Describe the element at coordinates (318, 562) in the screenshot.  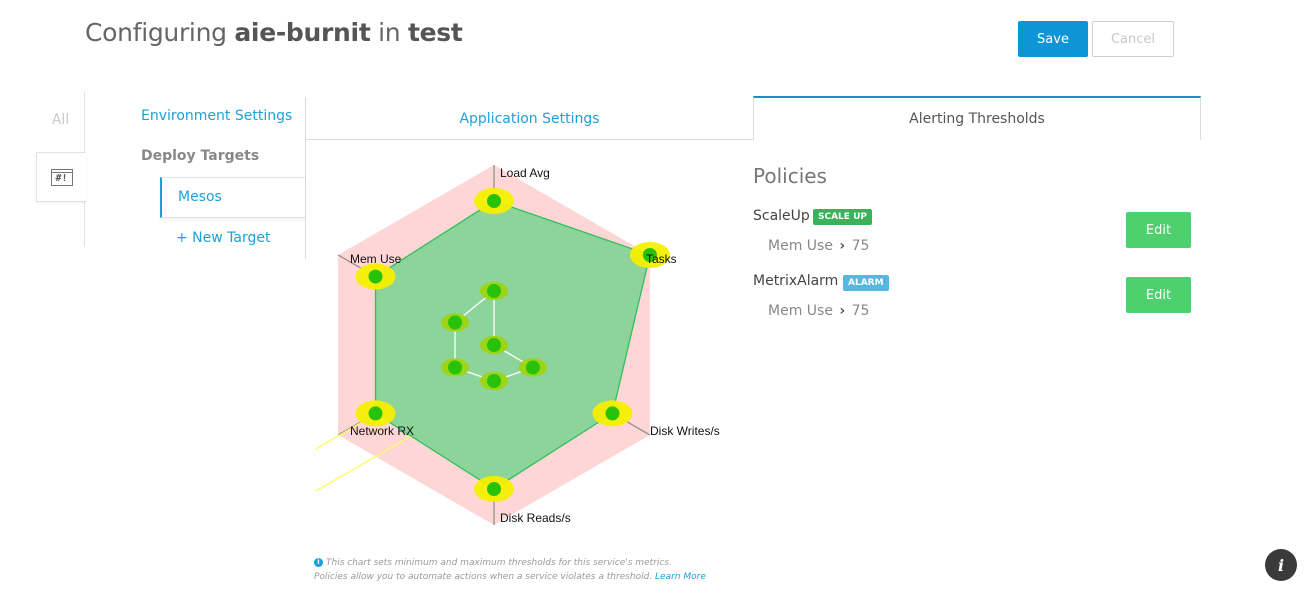
I see `info-icon: i` at that location.